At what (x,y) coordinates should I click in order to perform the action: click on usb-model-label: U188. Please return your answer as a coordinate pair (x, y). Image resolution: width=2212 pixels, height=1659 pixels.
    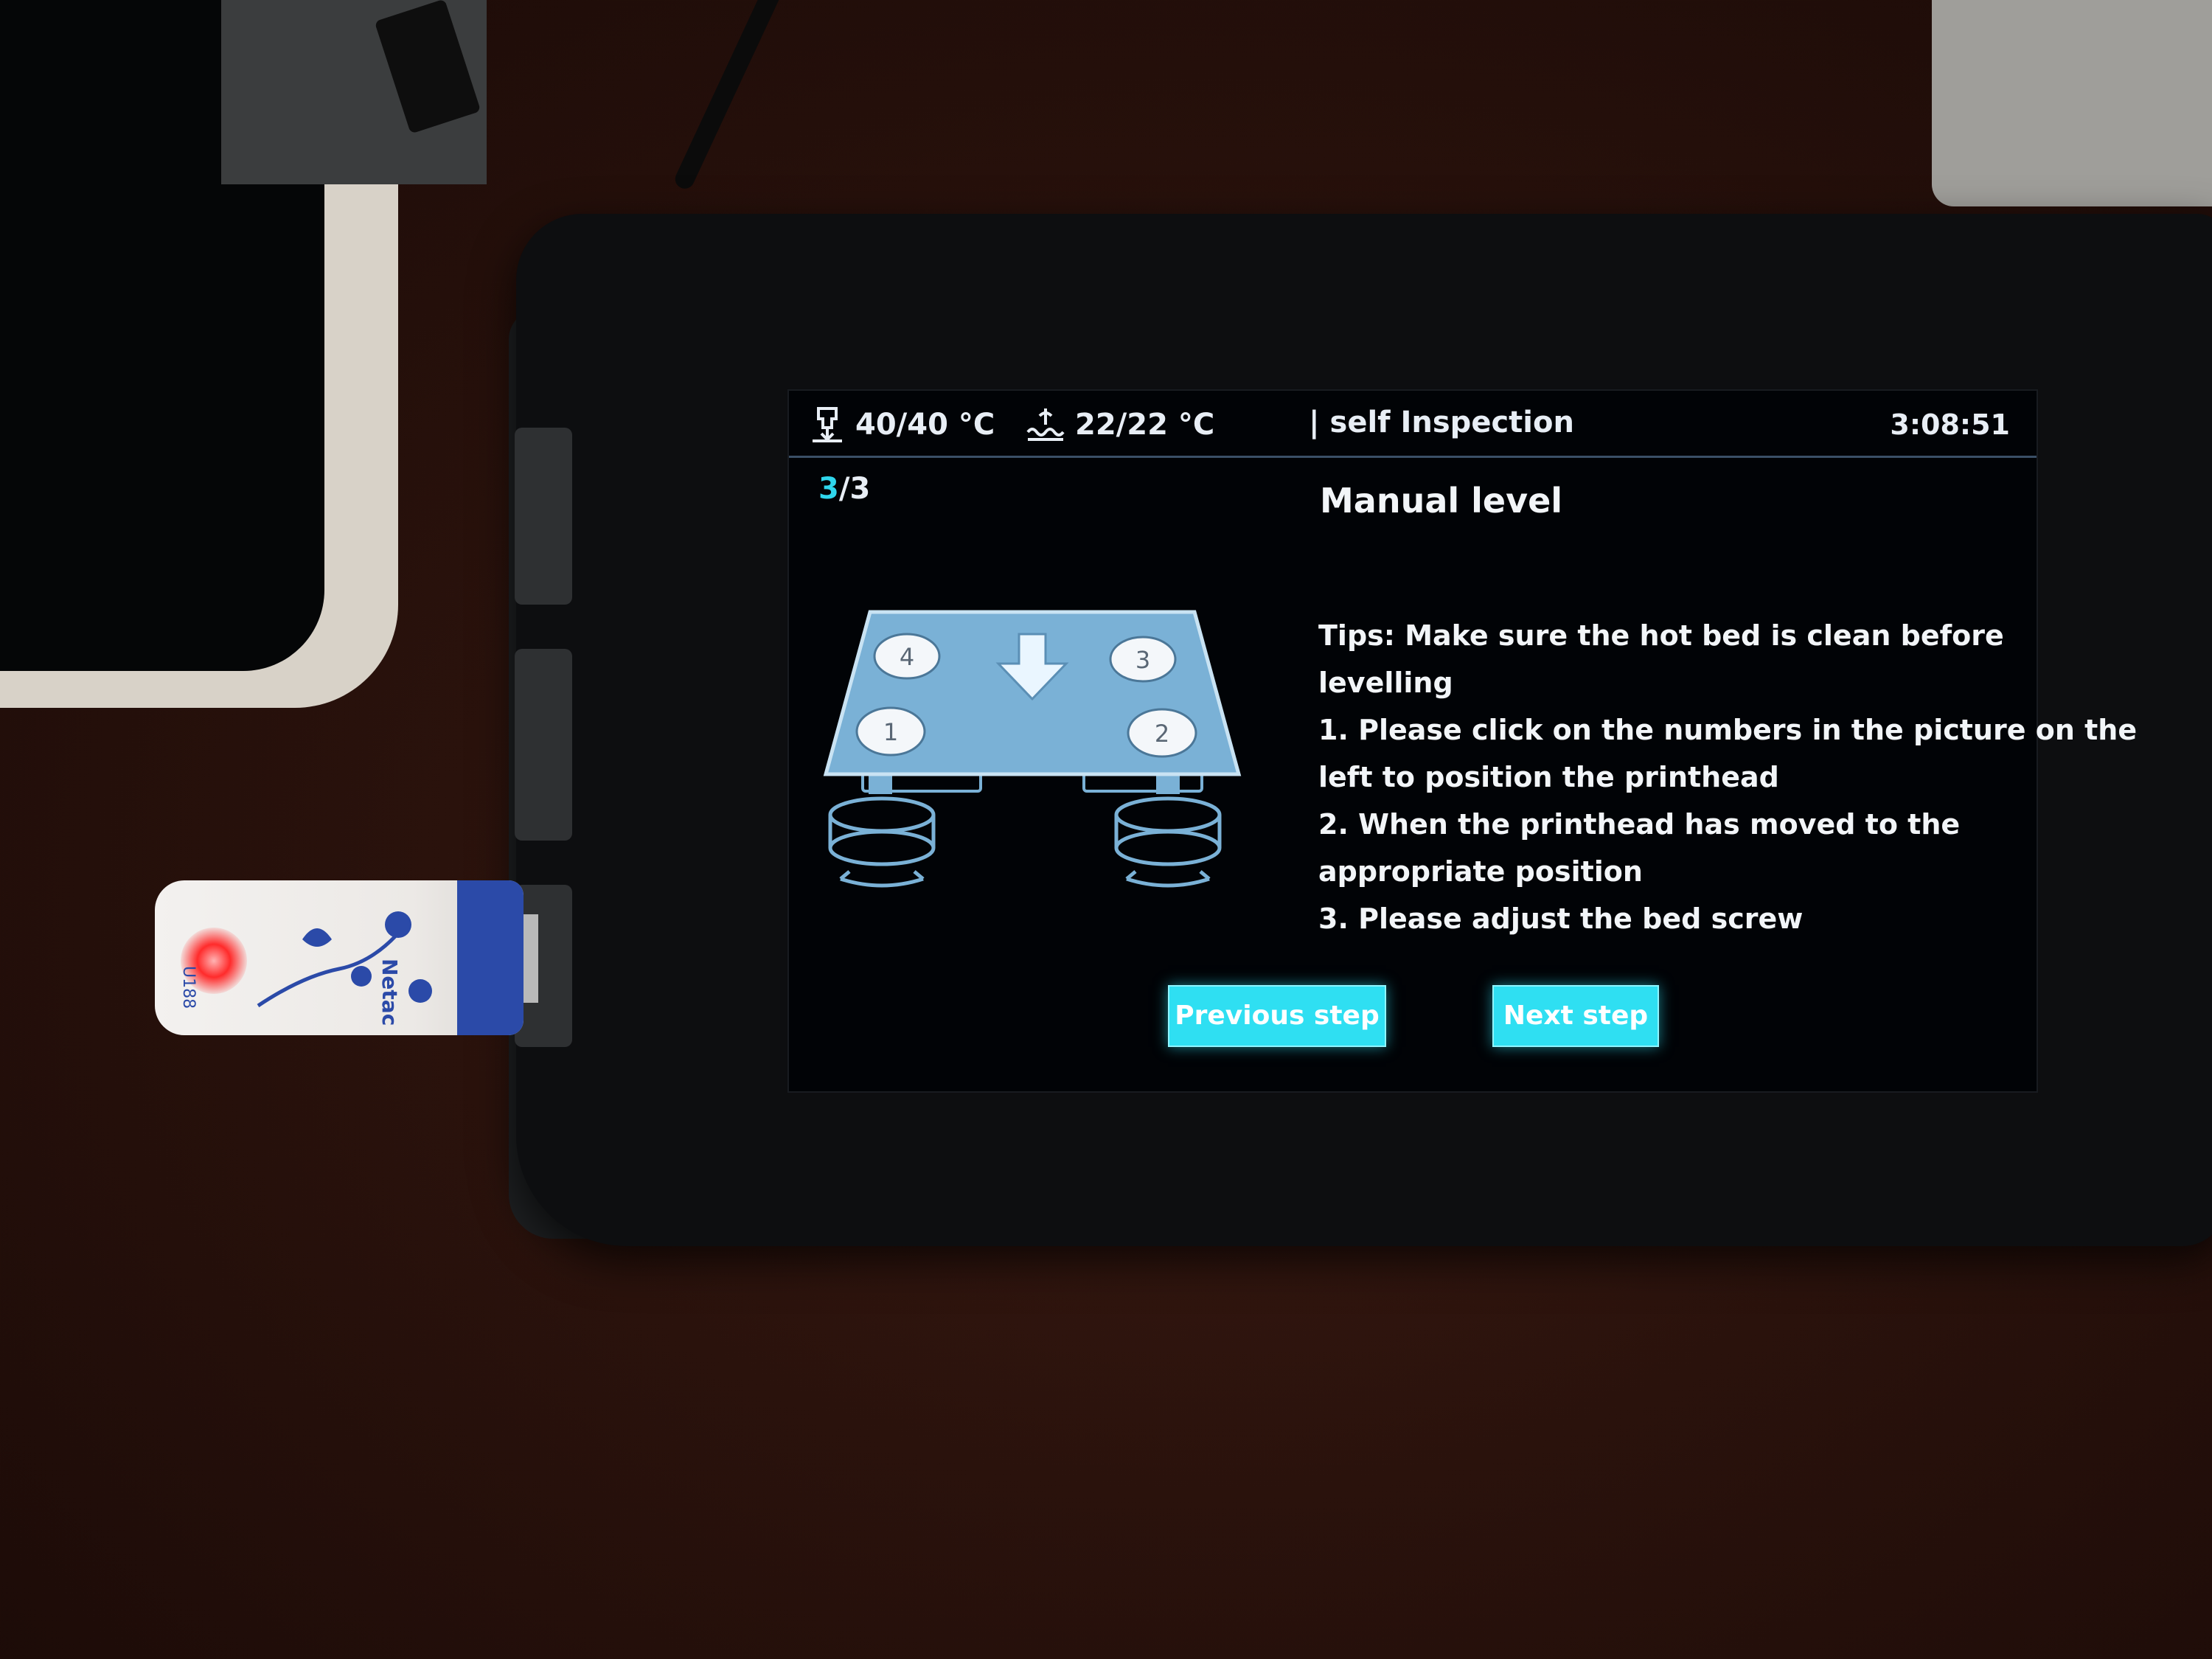
    Looking at the image, I should click on (188, 987).